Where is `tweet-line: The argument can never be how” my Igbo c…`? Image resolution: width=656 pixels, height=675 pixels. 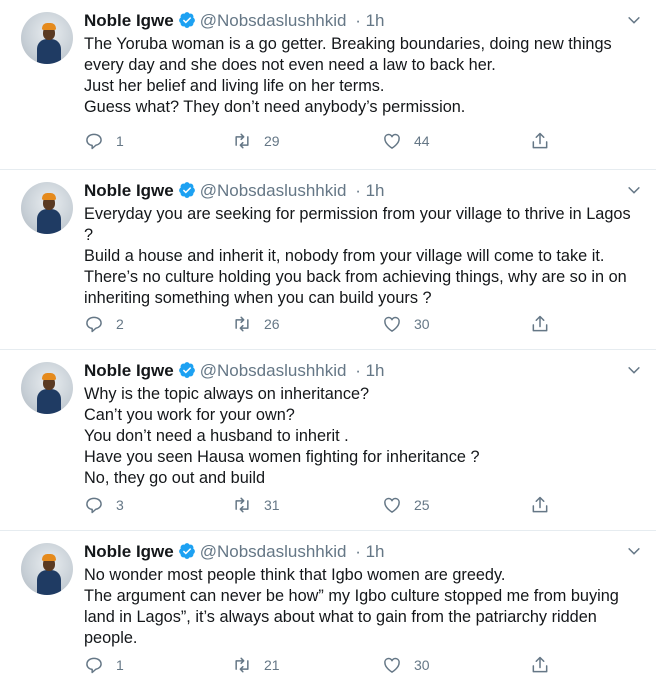 tweet-line: The argument can never be how” my Igbo c… is located at coordinates (351, 596).